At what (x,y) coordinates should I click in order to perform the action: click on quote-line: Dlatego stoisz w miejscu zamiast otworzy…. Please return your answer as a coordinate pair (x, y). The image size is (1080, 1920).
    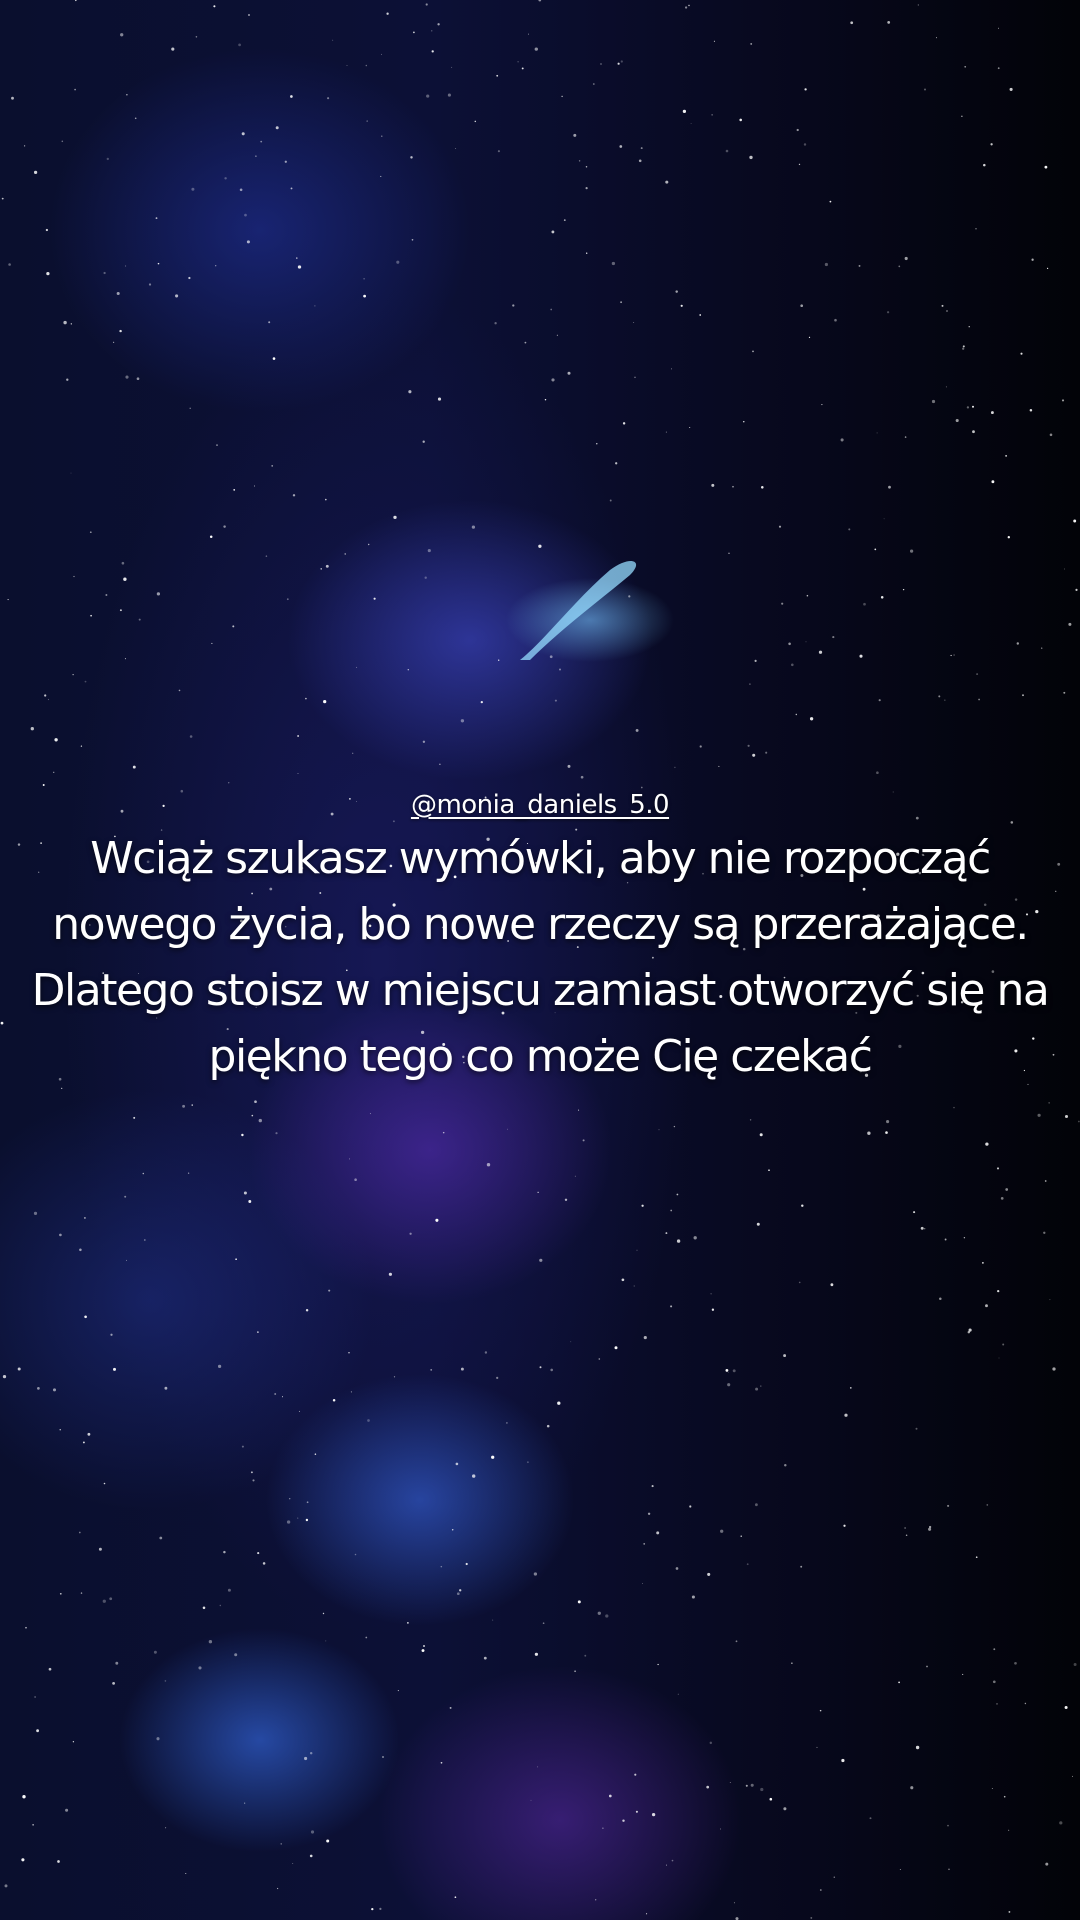
    Looking at the image, I should click on (540, 990).